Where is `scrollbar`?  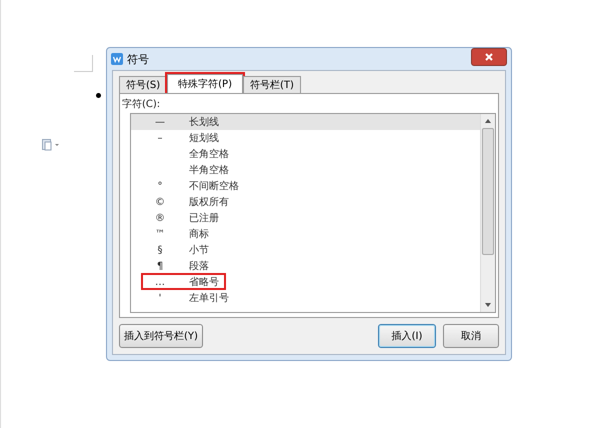 scrollbar is located at coordinates (487, 213).